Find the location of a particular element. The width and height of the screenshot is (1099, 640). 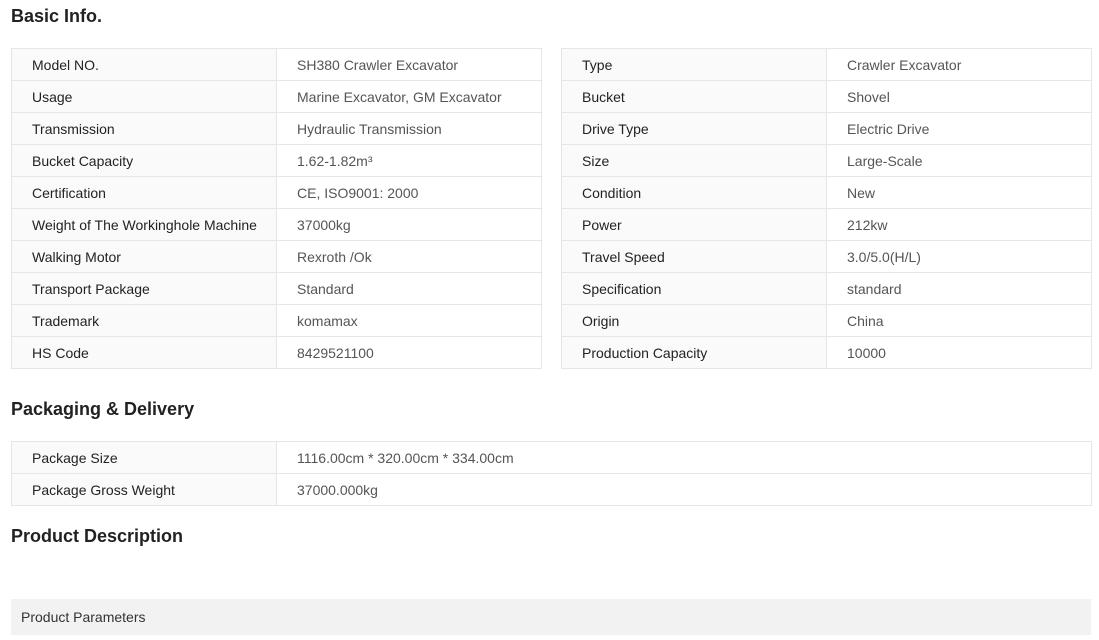

spec-row-certification: Certification CE, ISO9001: 2000 is located at coordinates (276, 192).